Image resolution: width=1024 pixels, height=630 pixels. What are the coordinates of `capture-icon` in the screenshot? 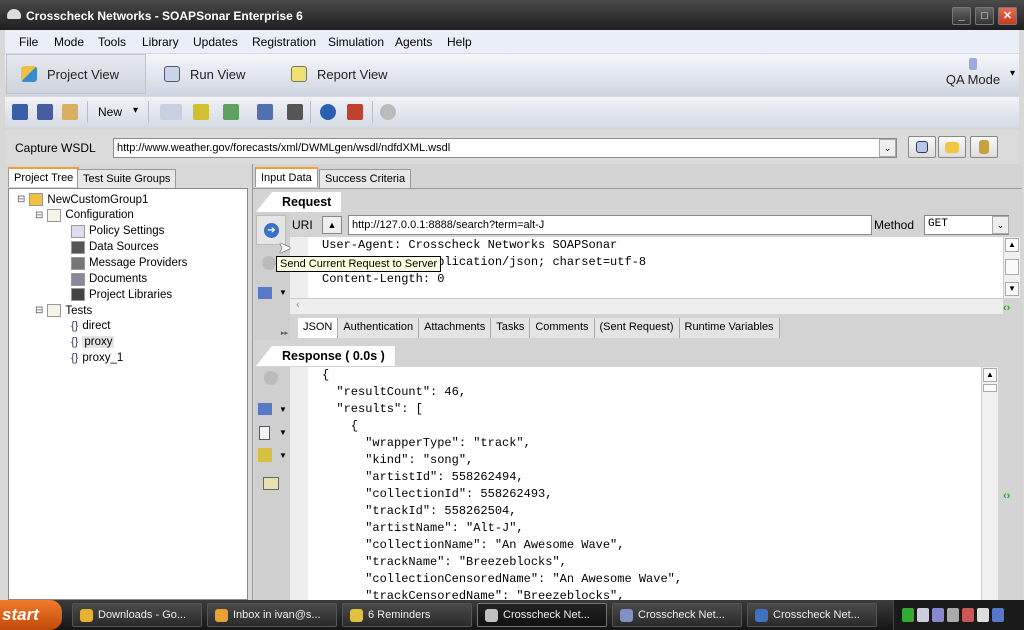 It's located at (922, 147).